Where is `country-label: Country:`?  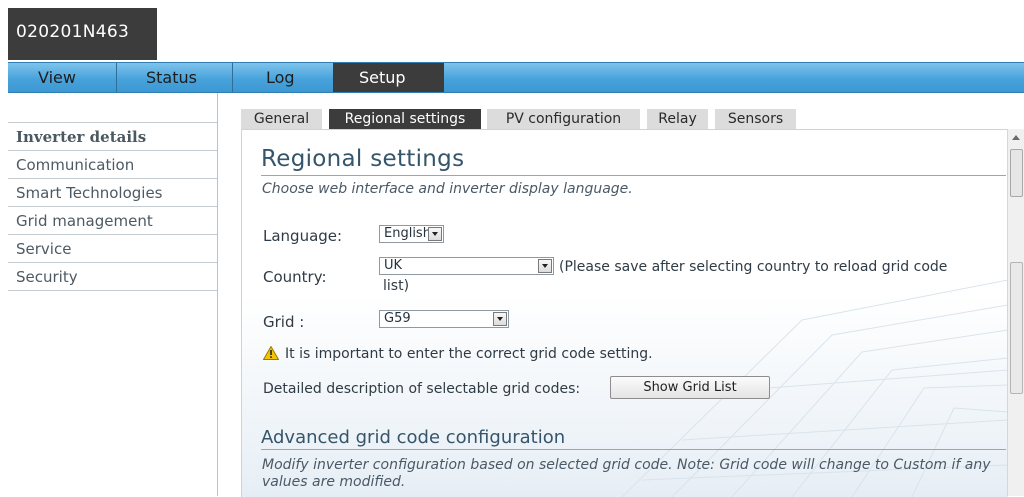
country-label: Country: is located at coordinates (295, 277).